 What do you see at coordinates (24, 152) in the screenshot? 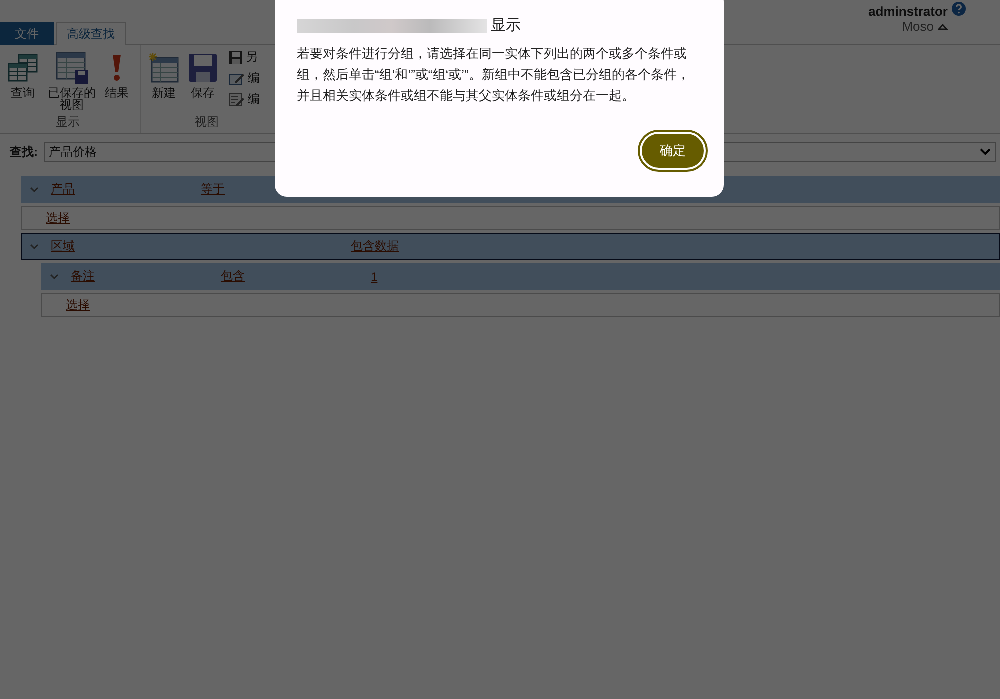
I see `find-label: 查找:` at bounding box center [24, 152].